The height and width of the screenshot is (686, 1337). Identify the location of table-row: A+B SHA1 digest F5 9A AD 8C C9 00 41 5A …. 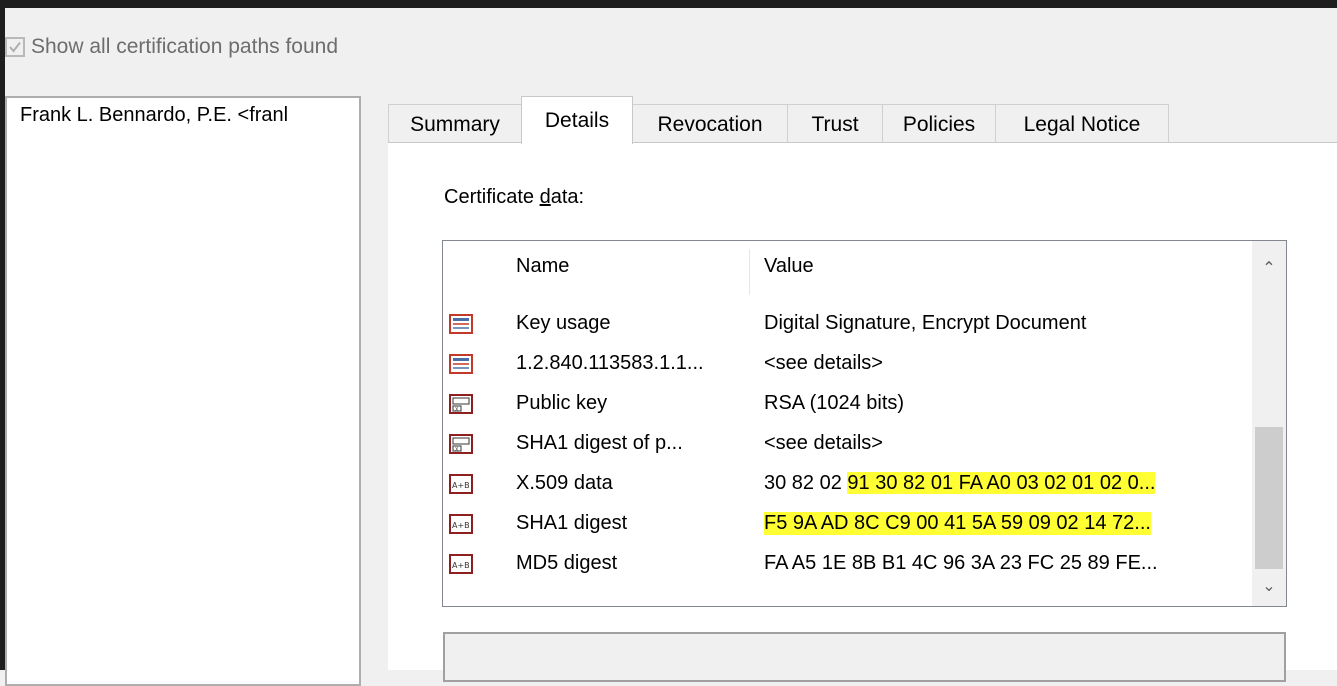
(843, 523).